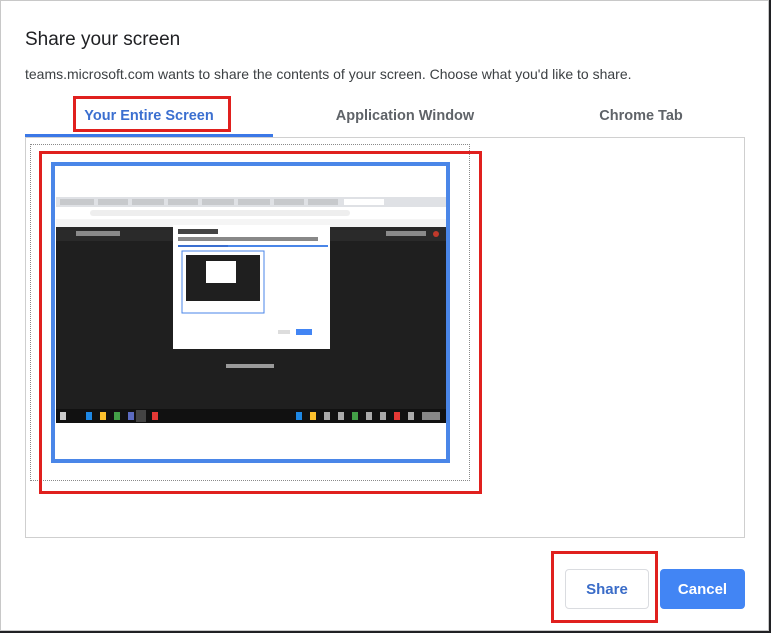  Describe the element at coordinates (702, 589) in the screenshot. I see `cancel-button: Cancel` at that location.